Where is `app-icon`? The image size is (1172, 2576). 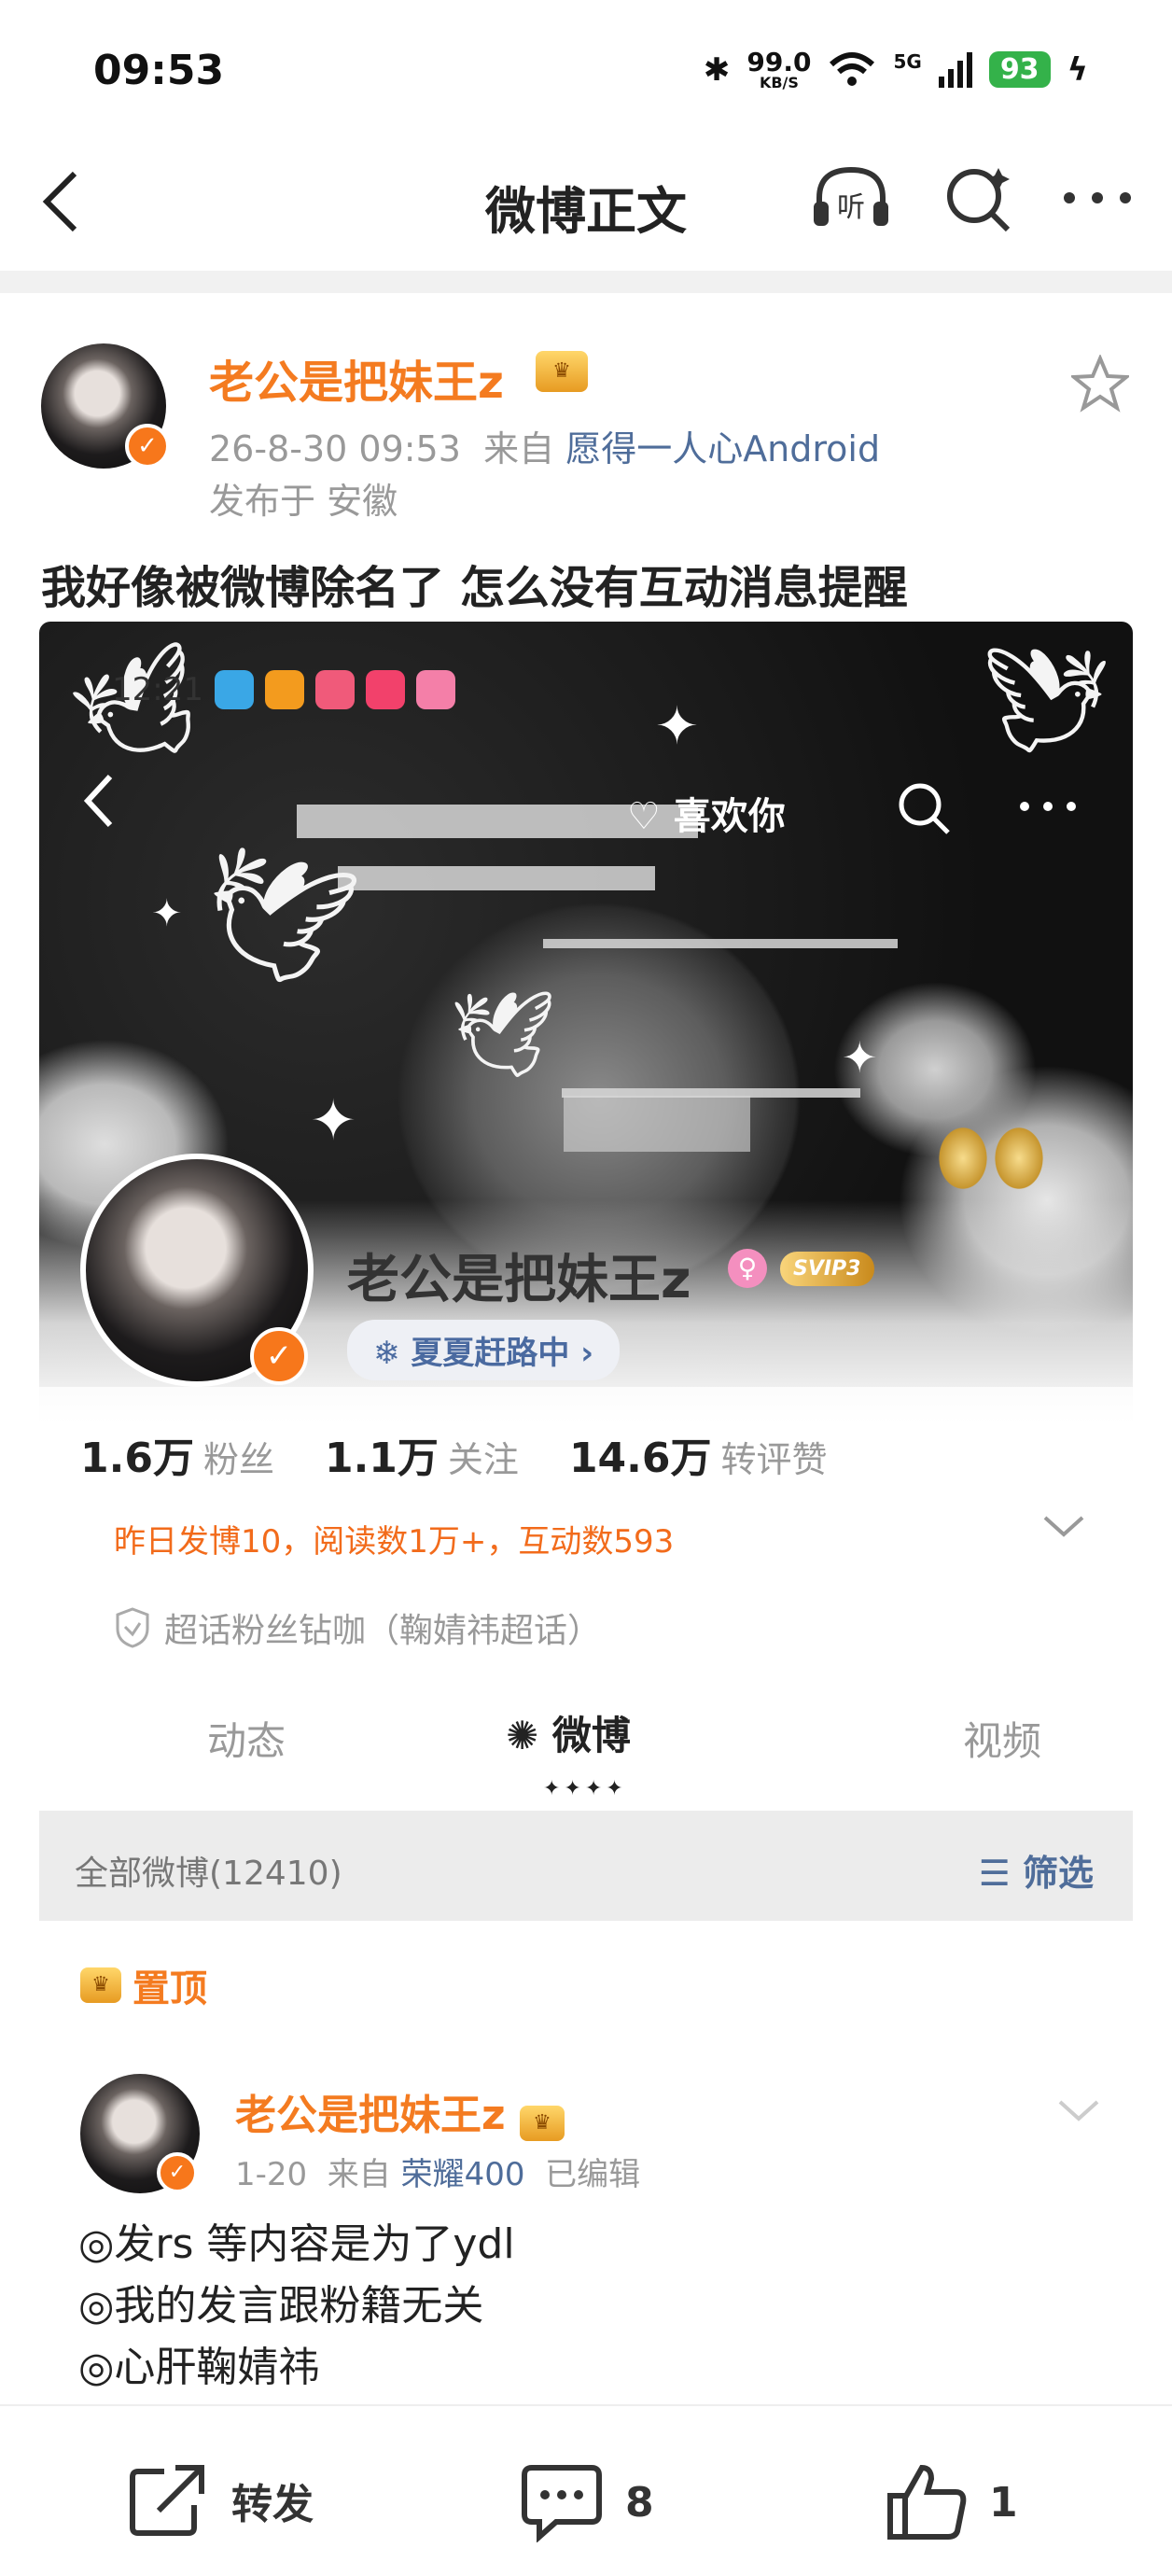
app-icon is located at coordinates (234, 689).